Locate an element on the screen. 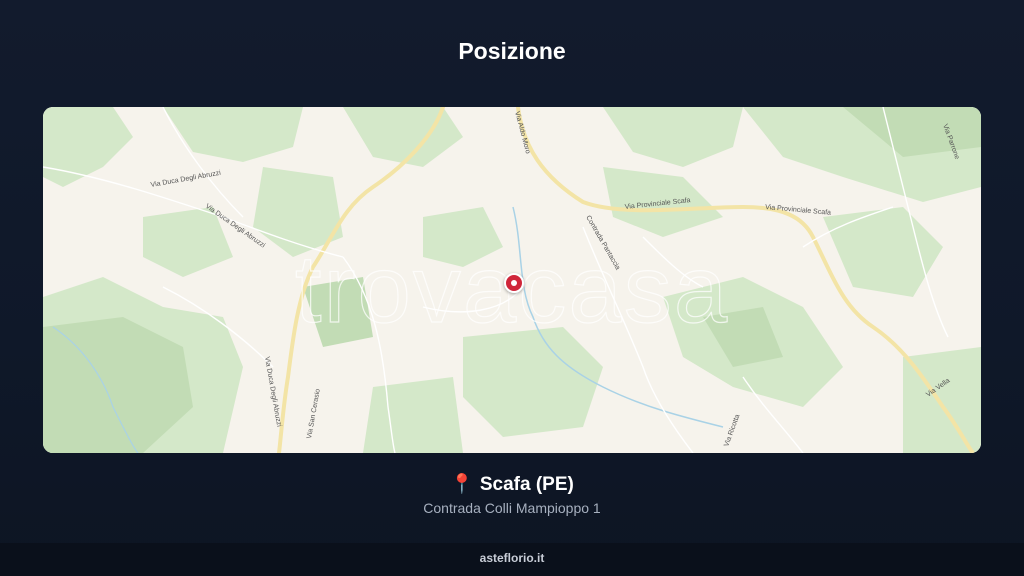  location-address: Contrada Colli Mampioppo 1 is located at coordinates (512, 508).